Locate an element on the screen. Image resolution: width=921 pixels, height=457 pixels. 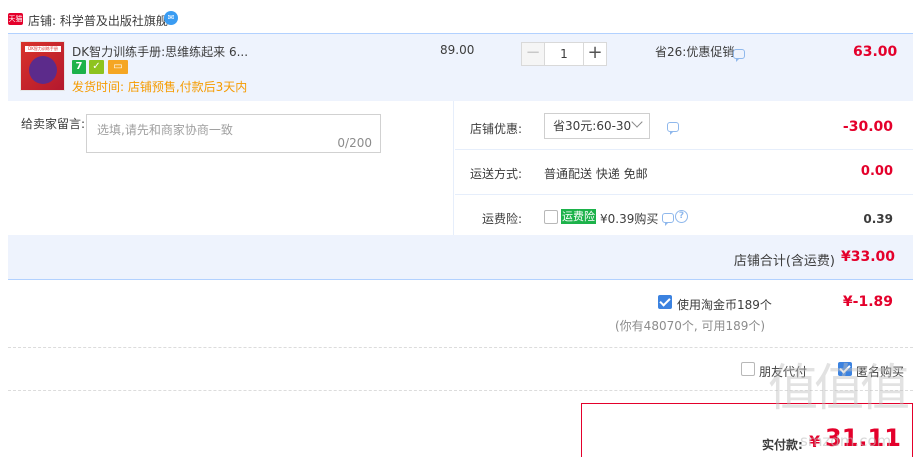
thumbnail-title-strip: DK智力训练手册 is located at coordinates (43, 49).